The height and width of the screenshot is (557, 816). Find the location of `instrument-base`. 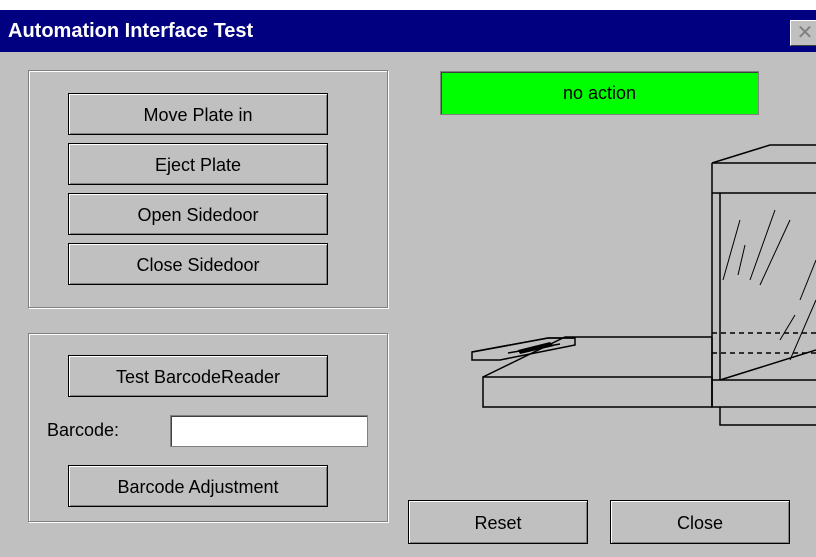

instrument-base is located at coordinates (597, 392).